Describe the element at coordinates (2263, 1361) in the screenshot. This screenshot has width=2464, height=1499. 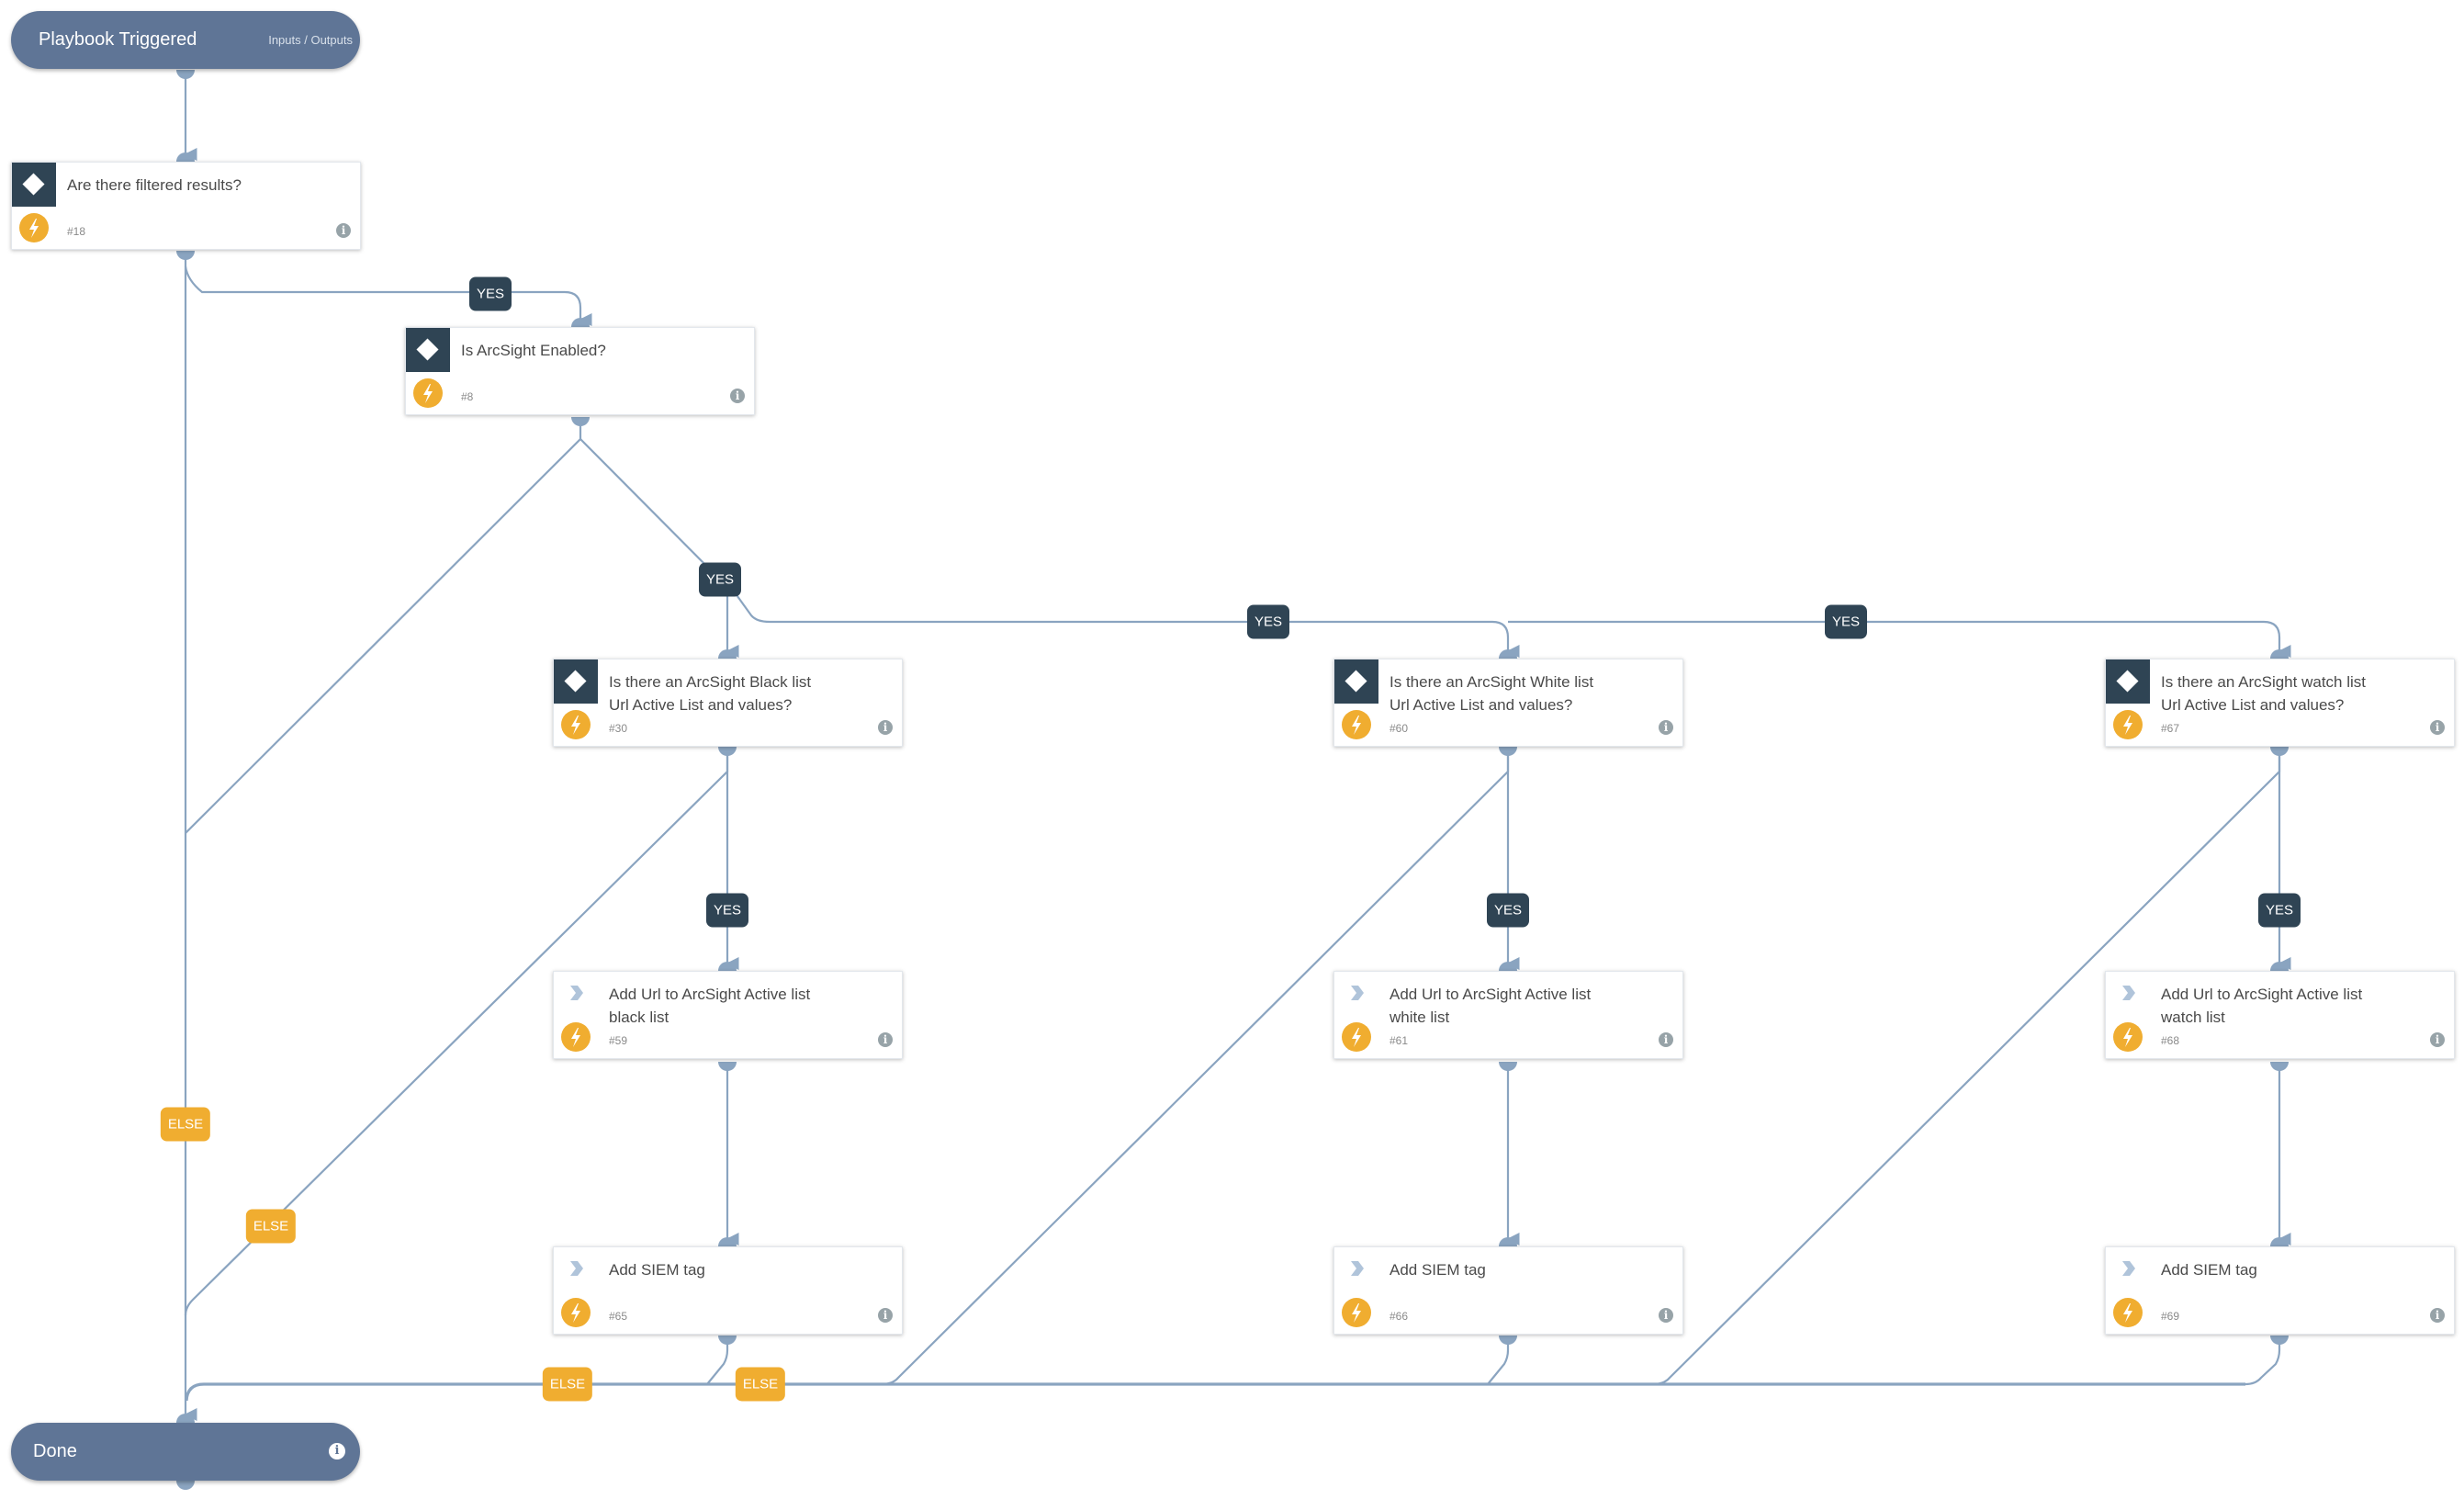
I see `edge-69-done` at that location.